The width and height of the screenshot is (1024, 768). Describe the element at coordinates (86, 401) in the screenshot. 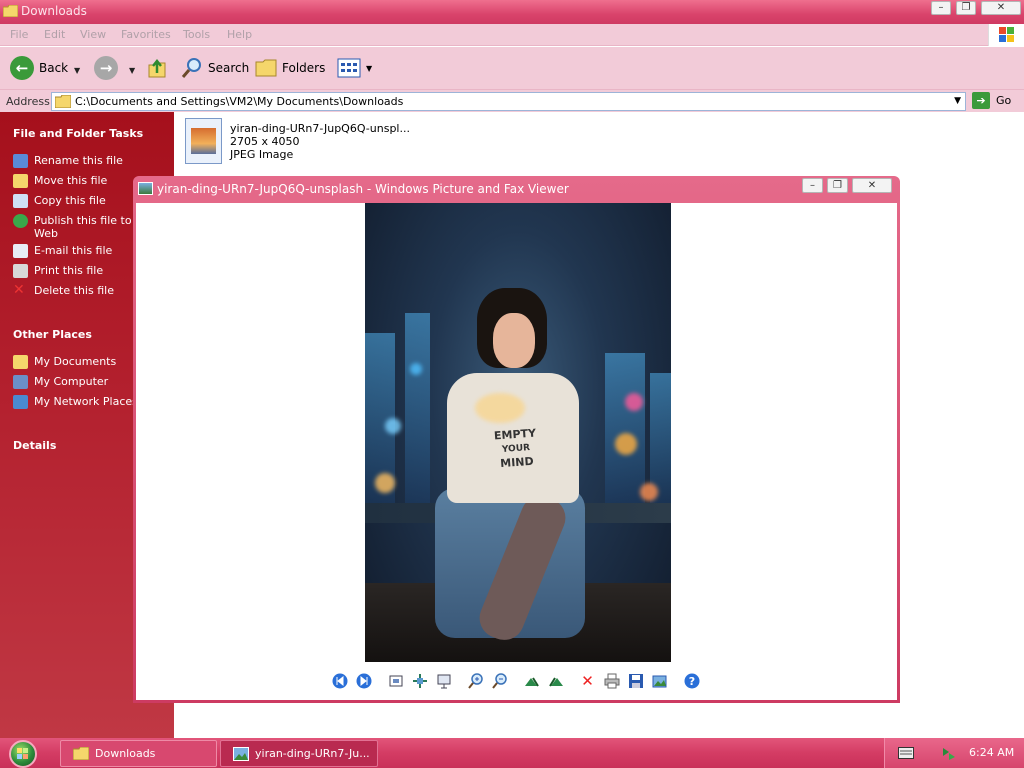

I see `place-label: My Network Places` at that location.